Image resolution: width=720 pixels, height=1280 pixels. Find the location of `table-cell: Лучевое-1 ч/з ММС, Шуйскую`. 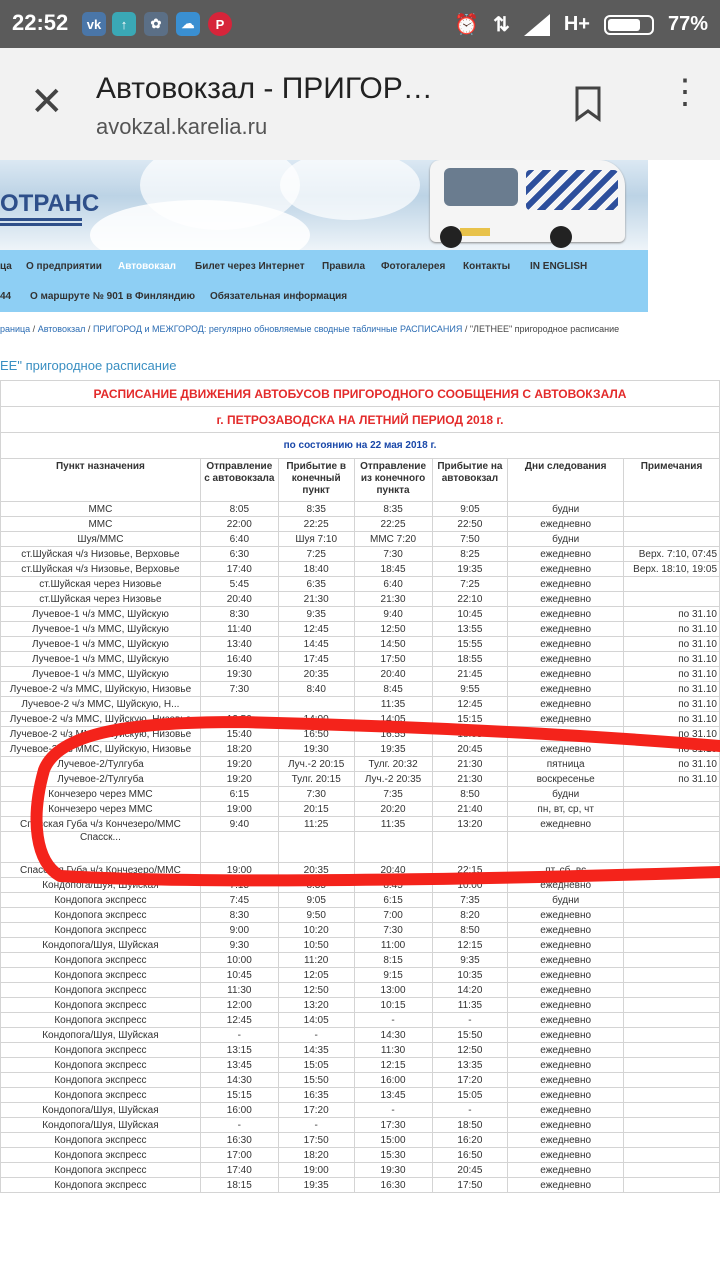

table-cell: Лучевое-1 ч/з ММС, Шуйскую is located at coordinates (100, 614).